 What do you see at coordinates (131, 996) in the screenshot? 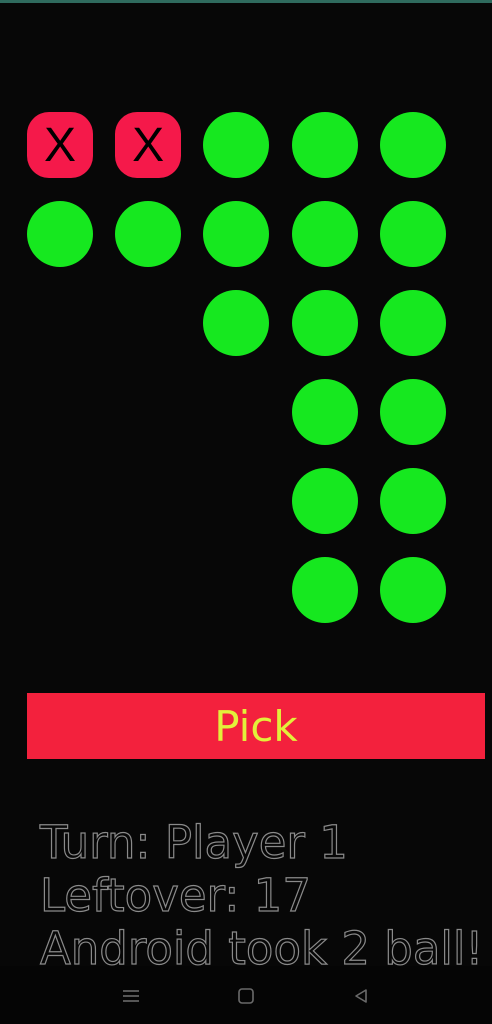
I see `menu-icon` at bounding box center [131, 996].